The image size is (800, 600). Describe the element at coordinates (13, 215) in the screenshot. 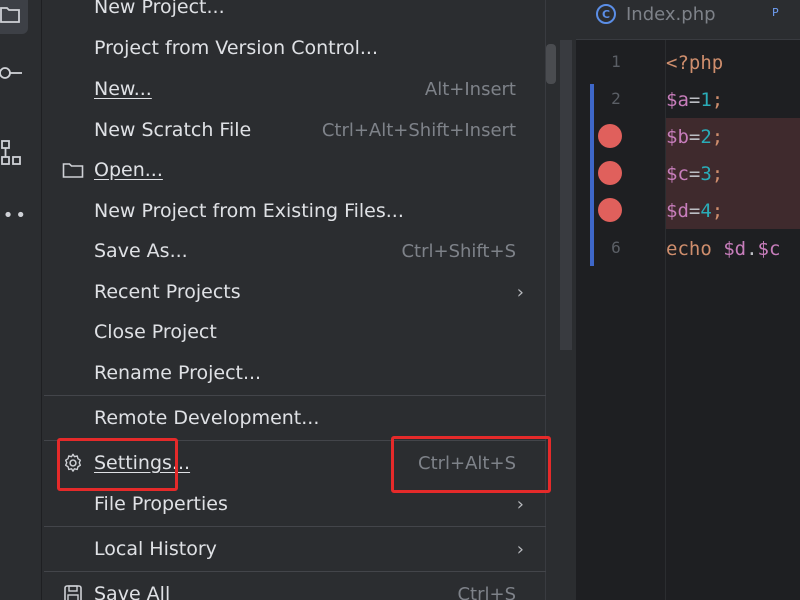

I see `more-tools-icon: •••` at that location.